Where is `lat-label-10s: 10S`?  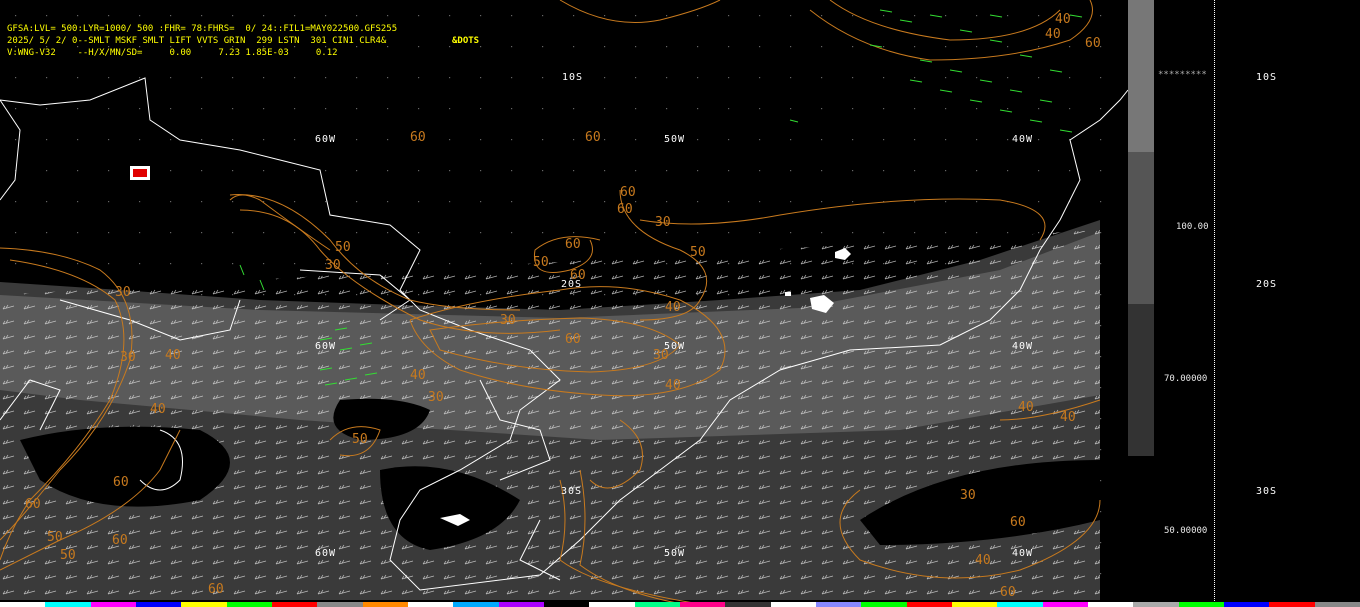 lat-label-10s: 10S is located at coordinates (573, 77).